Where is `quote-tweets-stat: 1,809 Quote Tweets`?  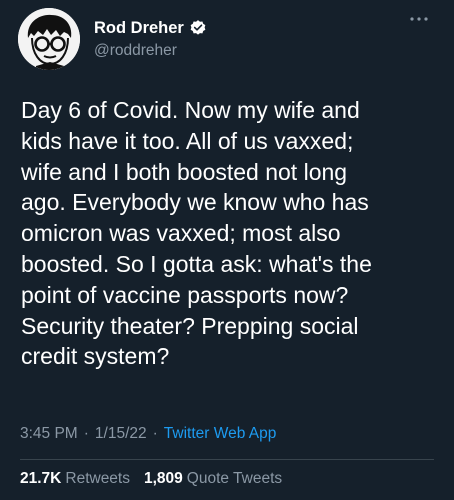
quote-tweets-stat: 1,809 Quote Tweets is located at coordinates (213, 479).